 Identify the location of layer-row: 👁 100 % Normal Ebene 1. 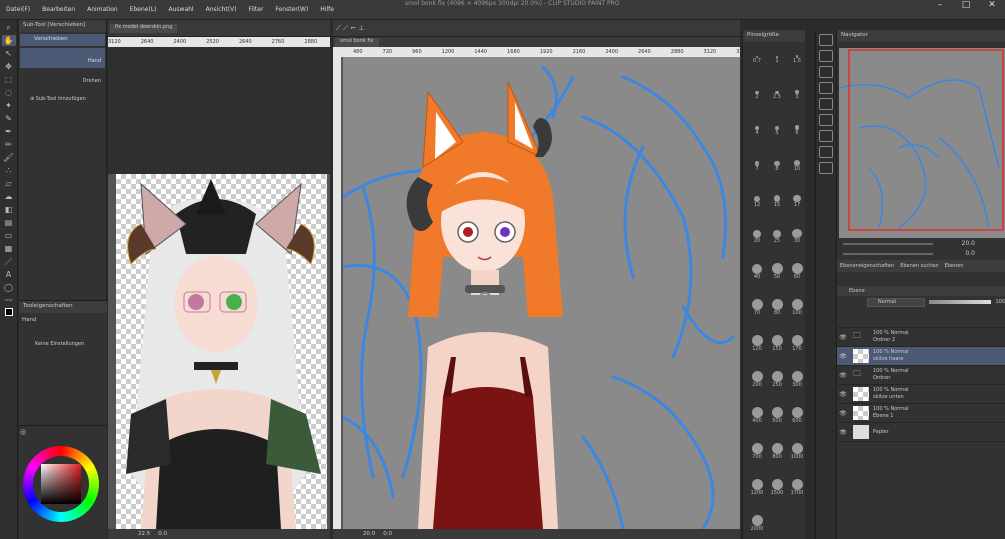
(921, 413).